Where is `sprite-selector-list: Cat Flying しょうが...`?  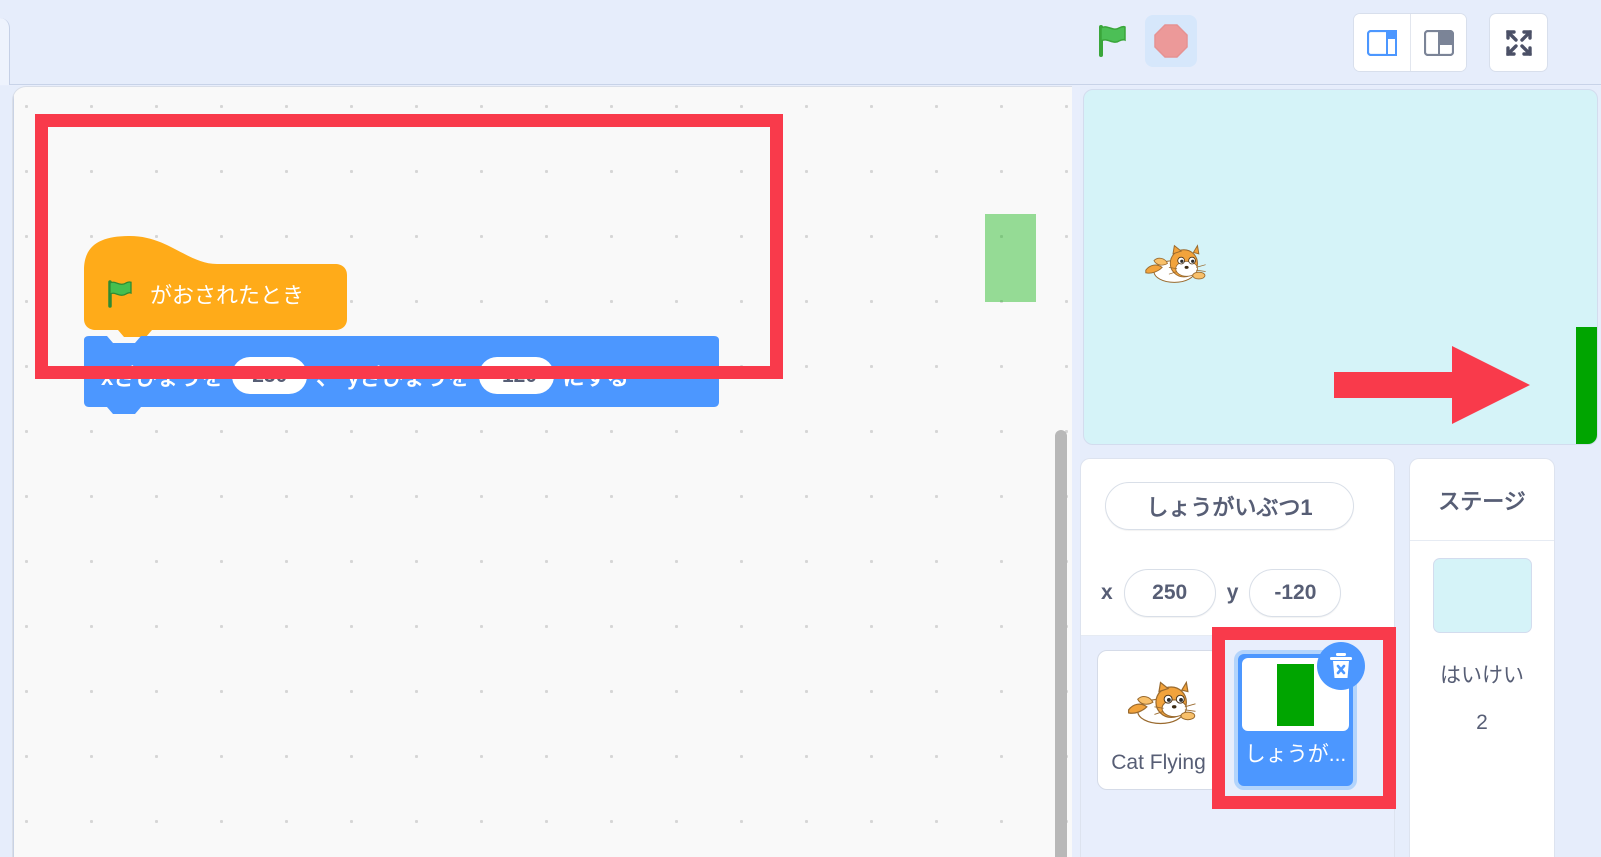
sprite-selector-list: Cat Flying しょうが... is located at coordinates (1237, 746).